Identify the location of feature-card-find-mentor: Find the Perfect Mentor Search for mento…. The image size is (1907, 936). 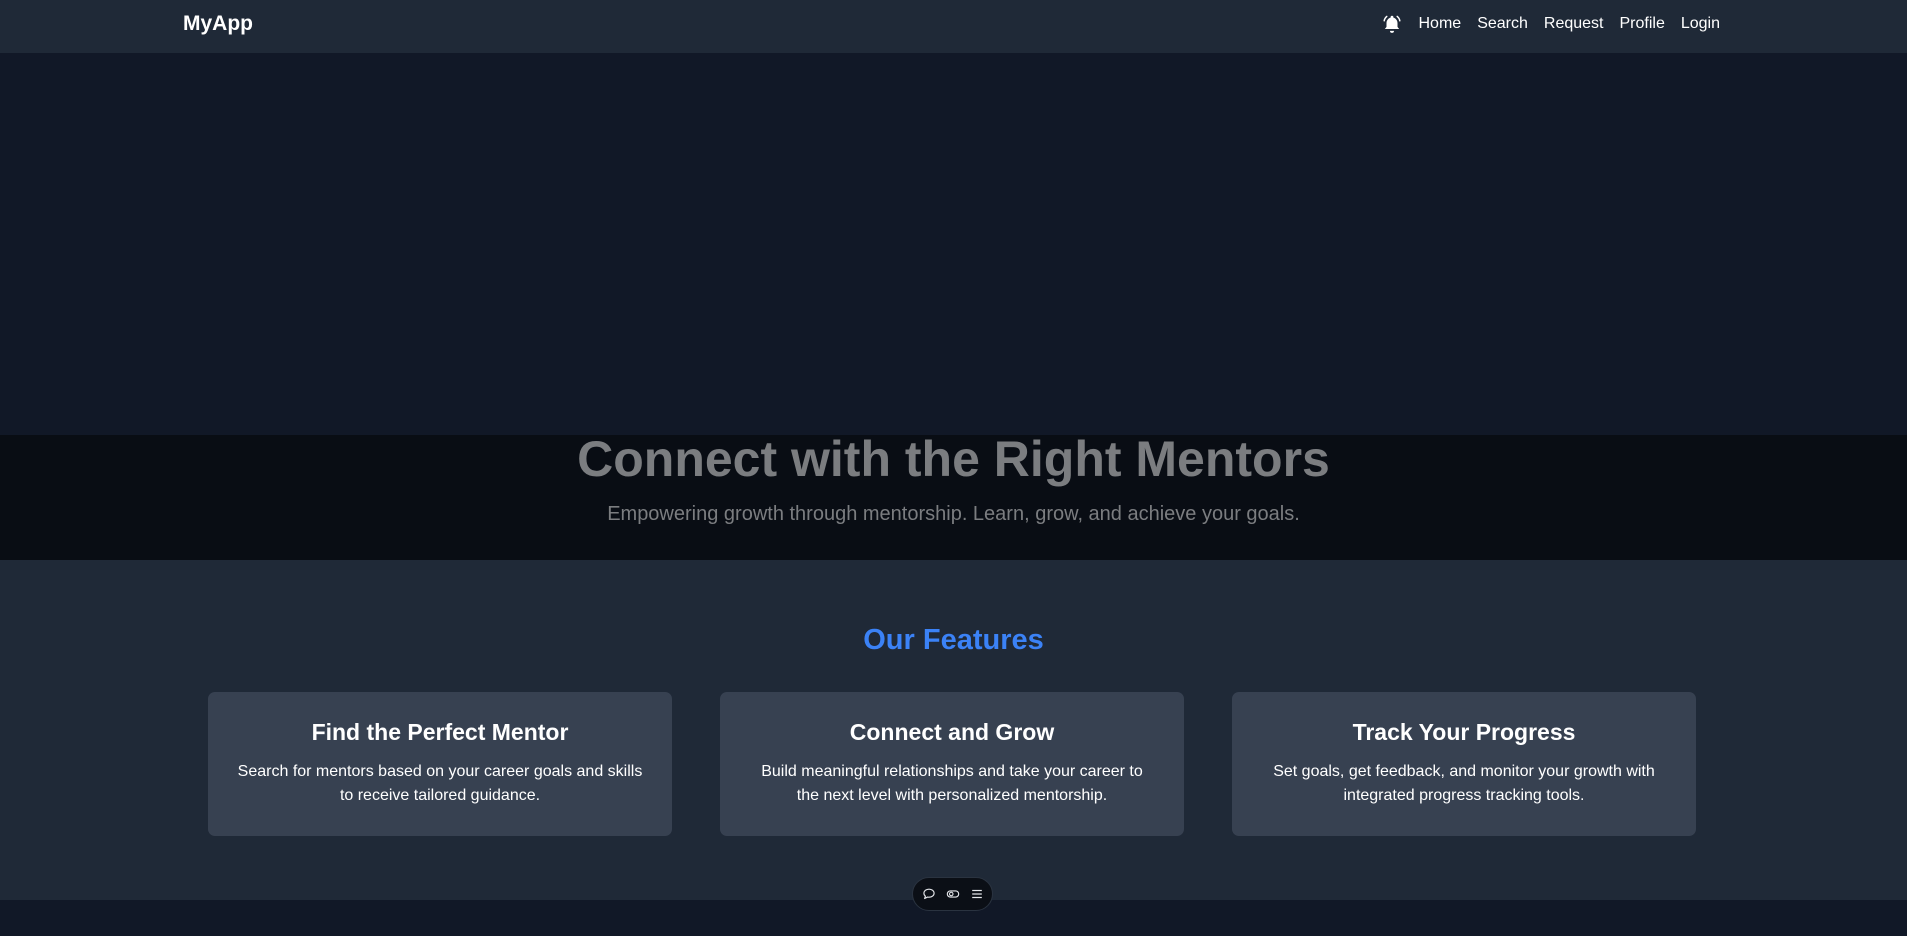
(440, 764).